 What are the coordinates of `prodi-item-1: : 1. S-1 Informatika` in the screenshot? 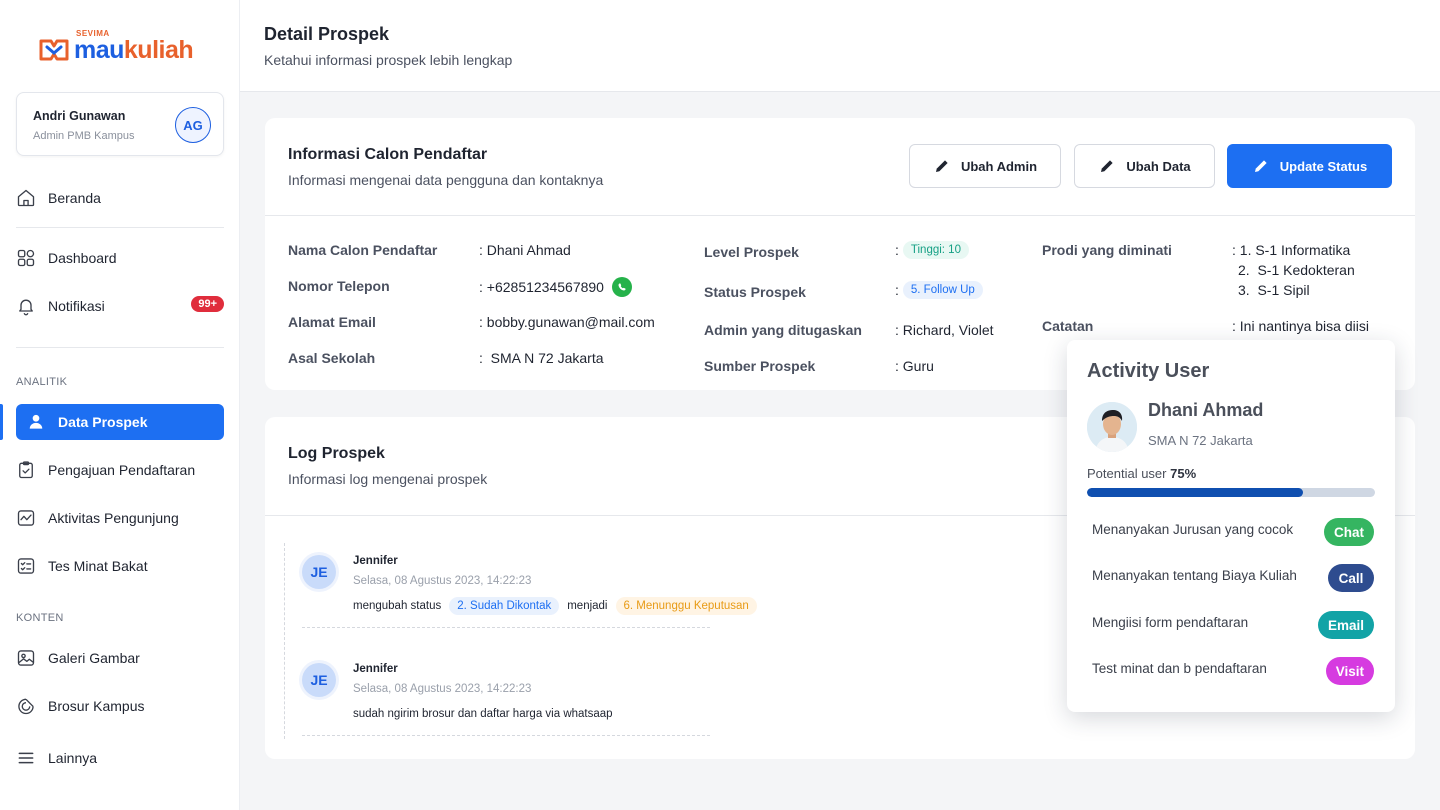 It's located at (1291, 250).